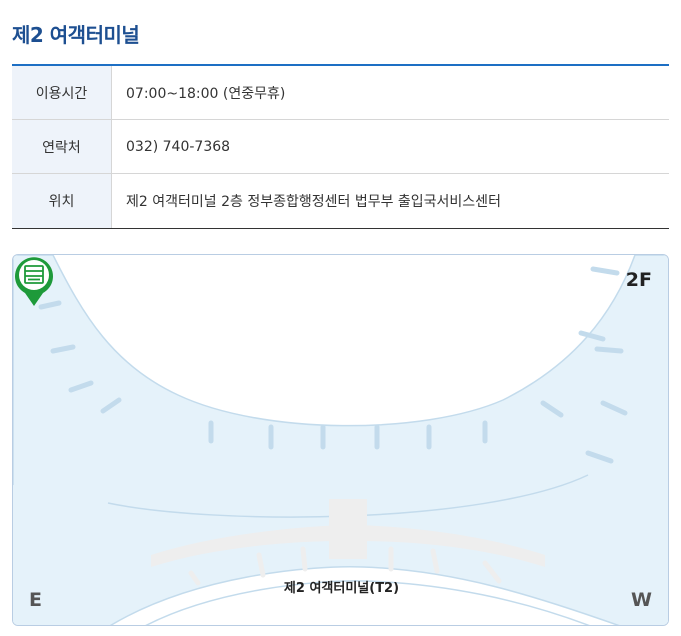 The image size is (681, 636). What do you see at coordinates (206, 93) in the screenshot?
I see `info-value: 07:00~18:00 (연중무휴)` at bounding box center [206, 93].